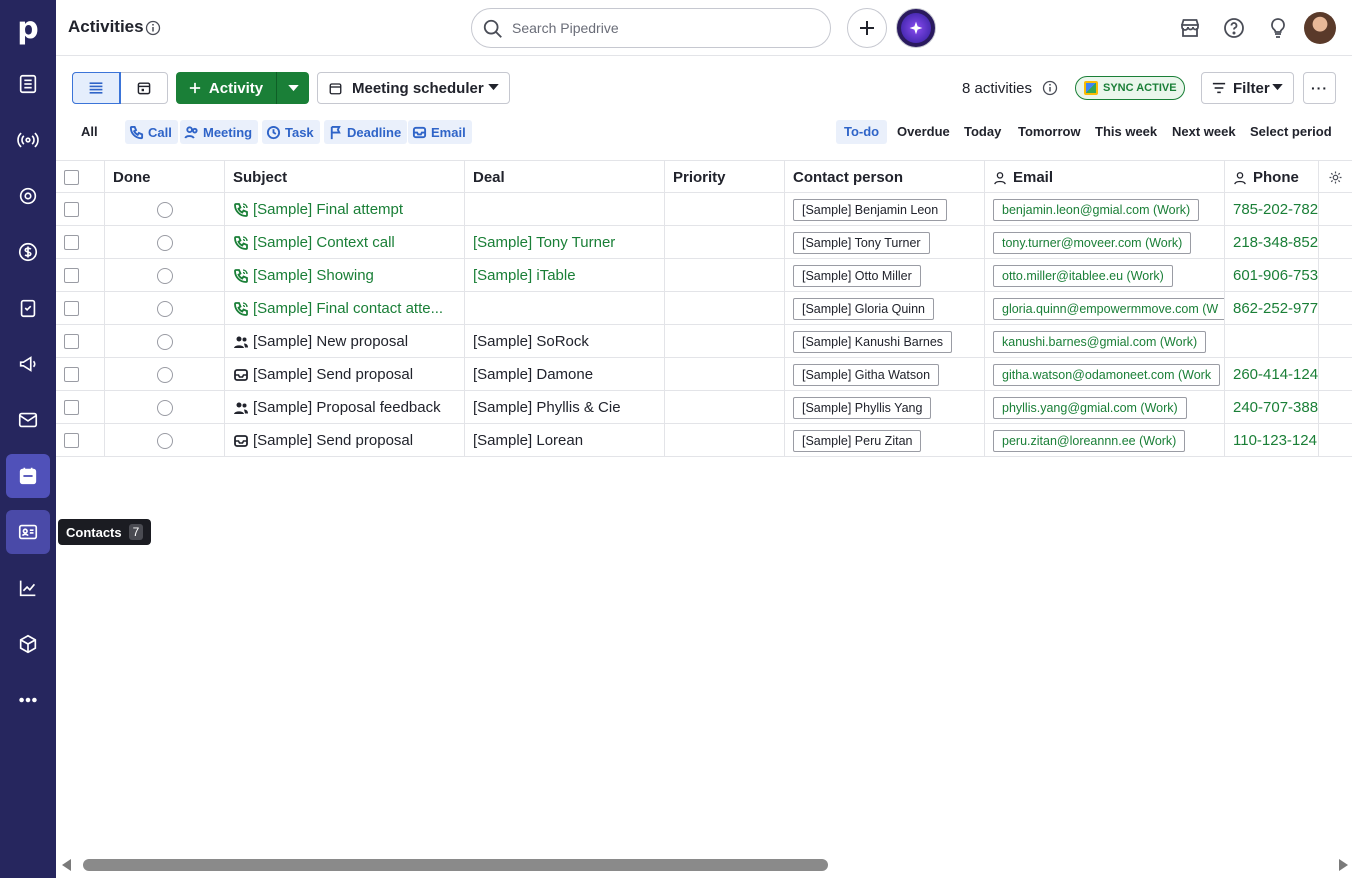 This screenshot has width=1352, height=878. Describe the element at coordinates (1272, 177) in the screenshot. I see `column-header-phone: Phone` at that location.